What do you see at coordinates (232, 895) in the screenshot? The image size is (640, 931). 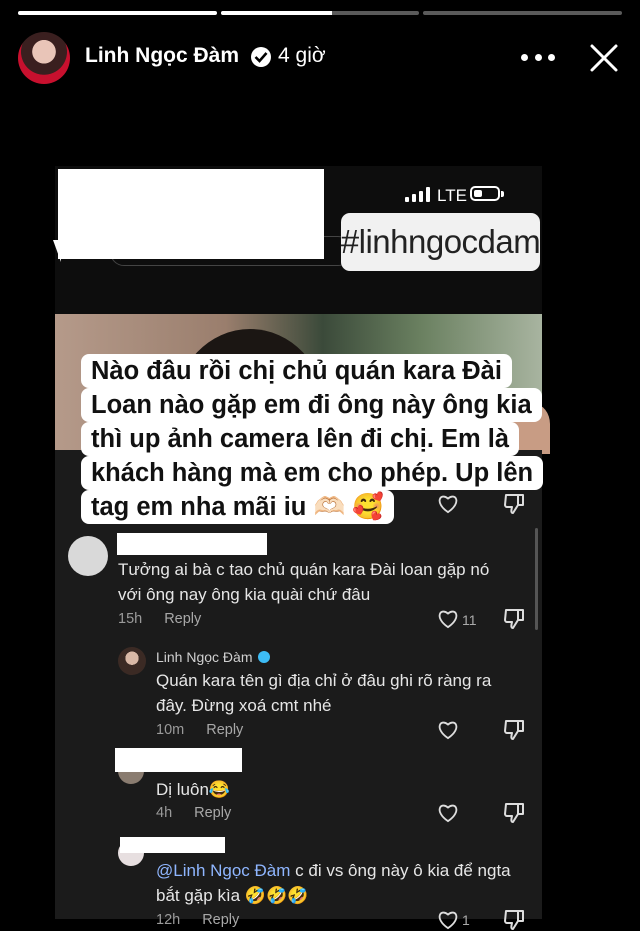 I see `comment-text: bắt gặp kìa 🤣🤣🤣` at bounding box center [232, 895].